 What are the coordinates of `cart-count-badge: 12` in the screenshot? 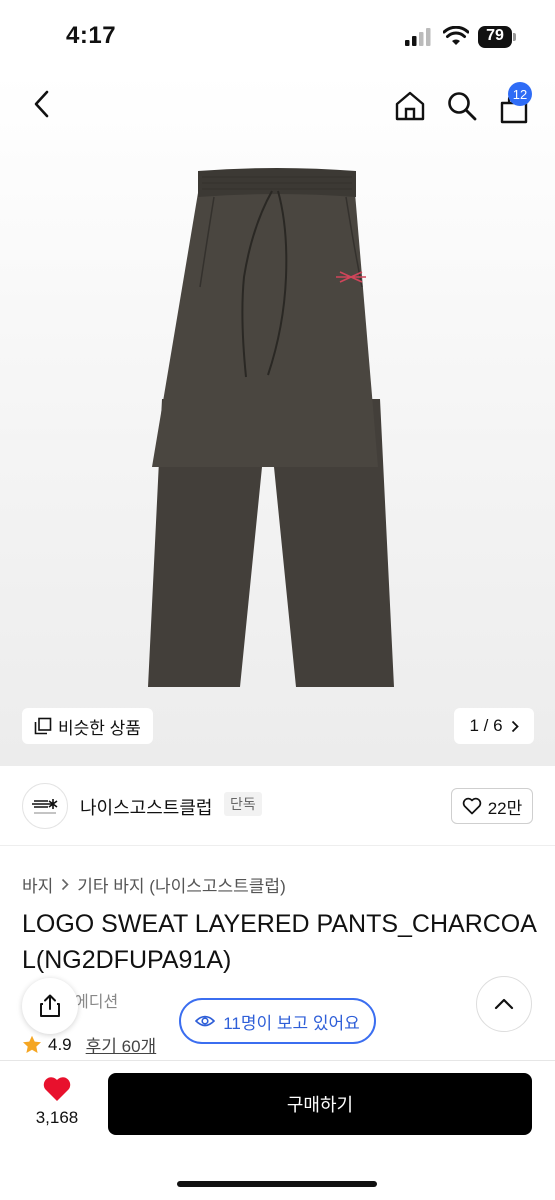 It's located at (520, 94).